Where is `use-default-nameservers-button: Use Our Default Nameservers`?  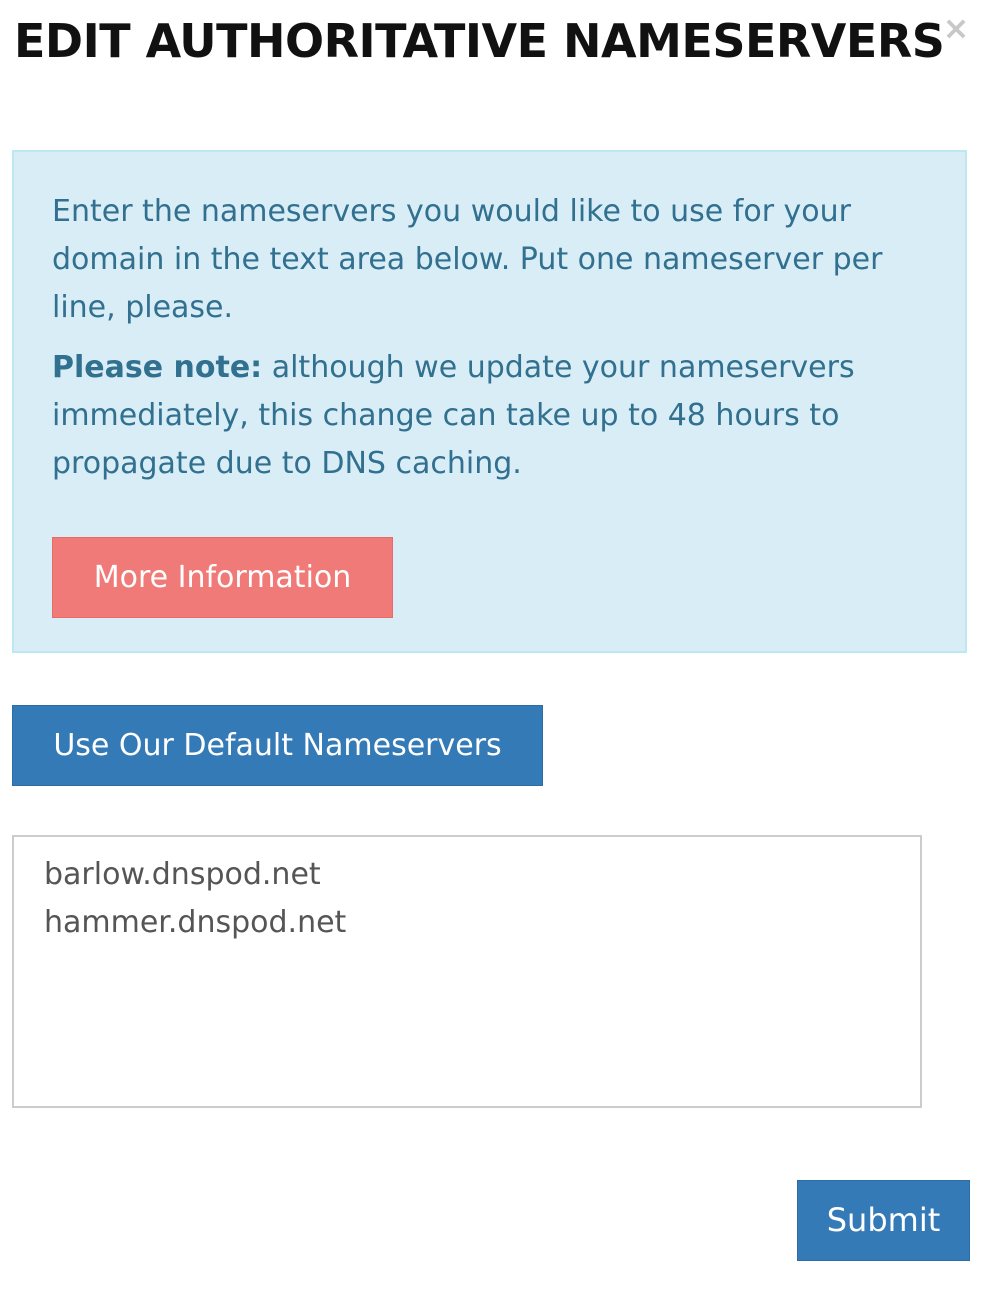 use-default-nameservers-button: Use Our Default Nameservers is located at coordinates (277, 745).